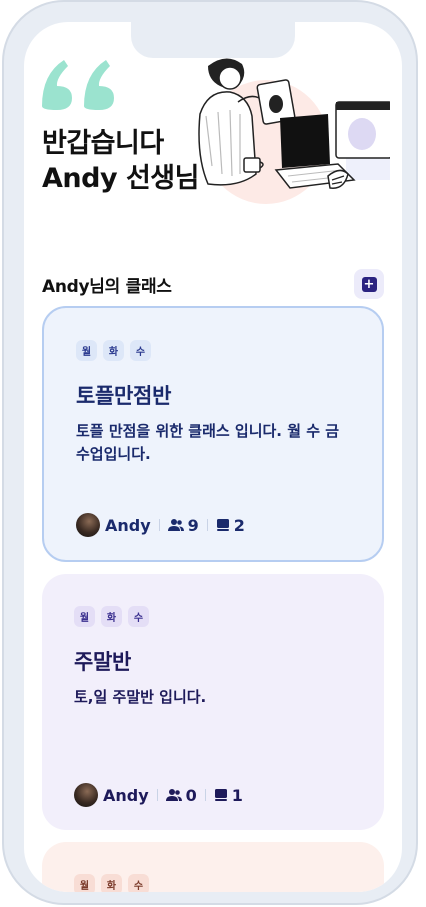 This screenshot has height=907, width=426. I want to click on class-card-footer: Andy 0 1, so click(158, 795).